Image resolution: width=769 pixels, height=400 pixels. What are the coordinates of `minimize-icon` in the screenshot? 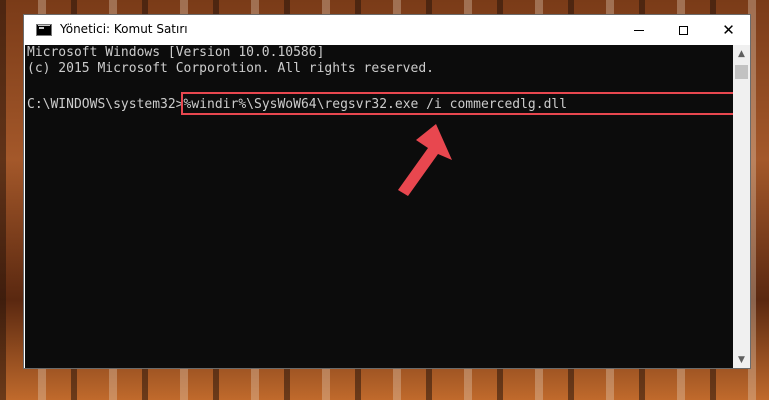 It's located at (638, 30).